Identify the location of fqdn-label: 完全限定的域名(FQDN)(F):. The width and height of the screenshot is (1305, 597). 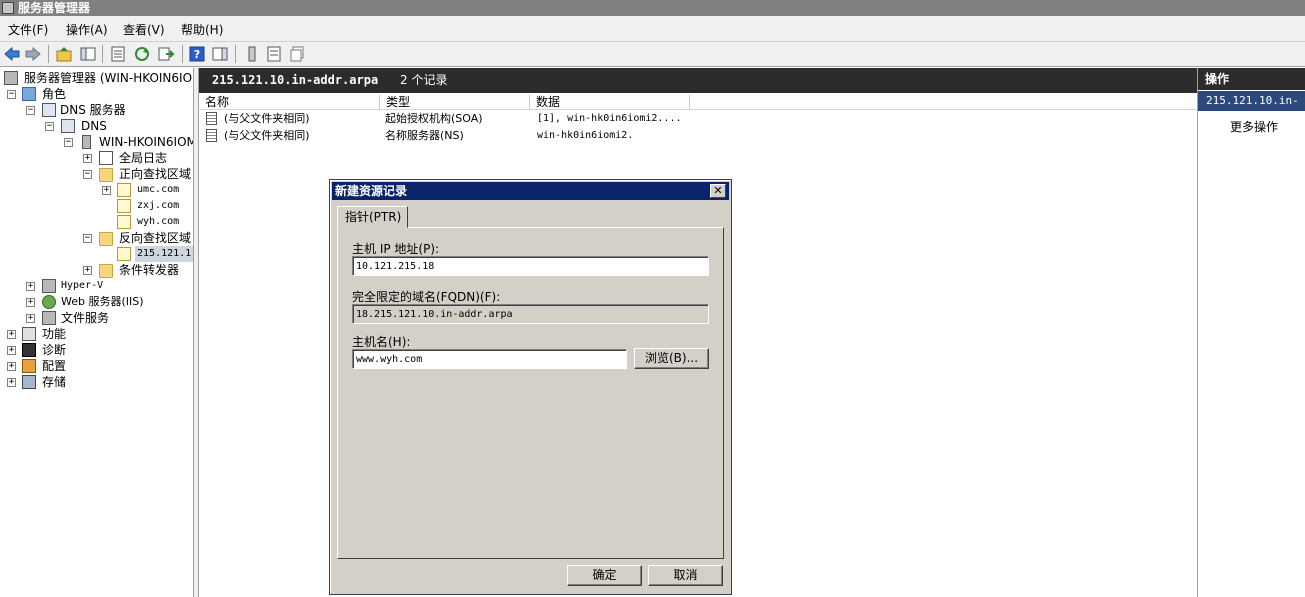
(426, 297).